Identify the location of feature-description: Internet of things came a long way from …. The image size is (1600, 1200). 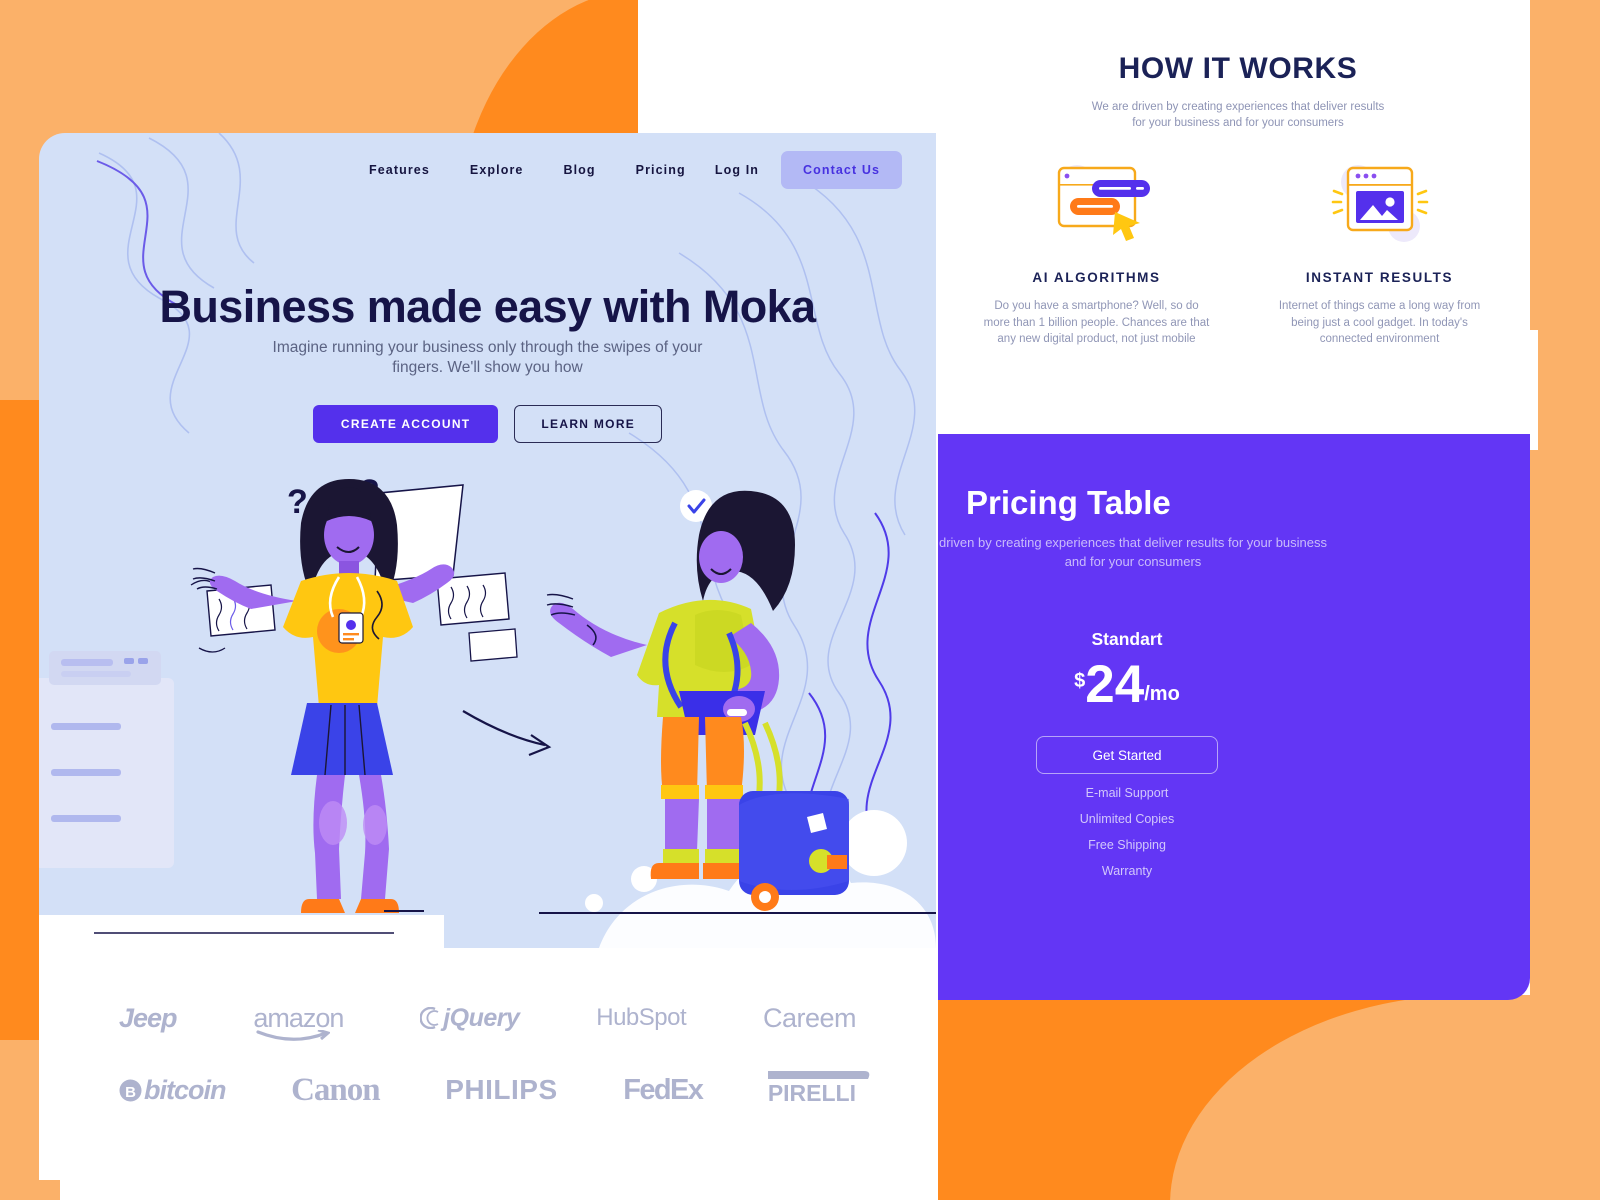
(1379, 323).